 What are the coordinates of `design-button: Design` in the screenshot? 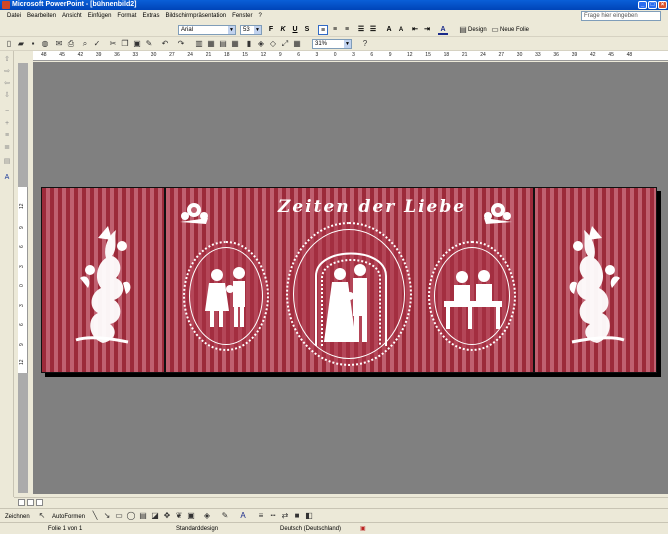 It's located at (477, 30).